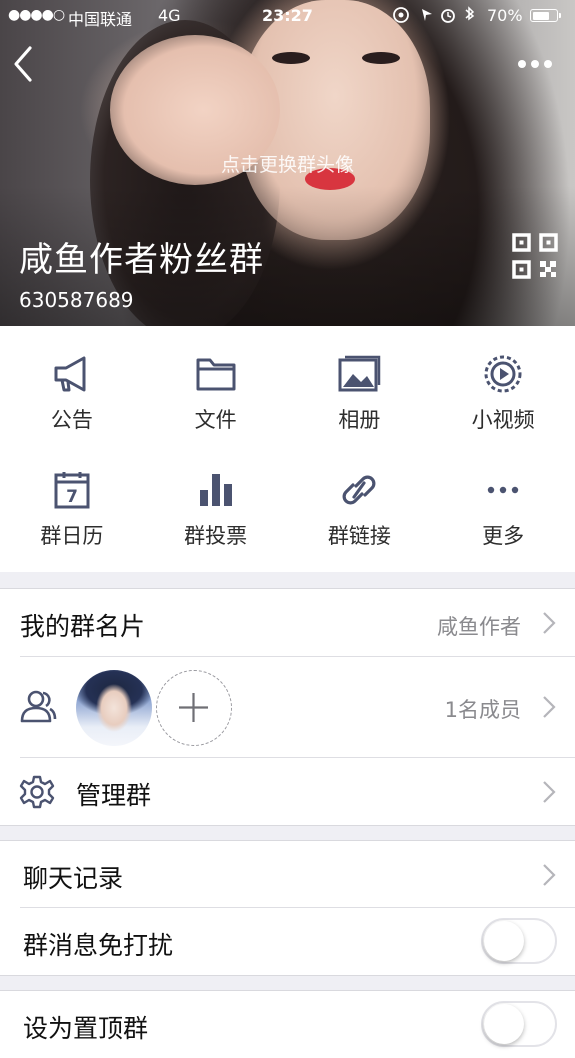 The image size is (575, 1058). What do you see at coordinates (503, 420) in the screenshot?
I see `grid-label-short-video: 小视频` at bounding box center [503, 420].